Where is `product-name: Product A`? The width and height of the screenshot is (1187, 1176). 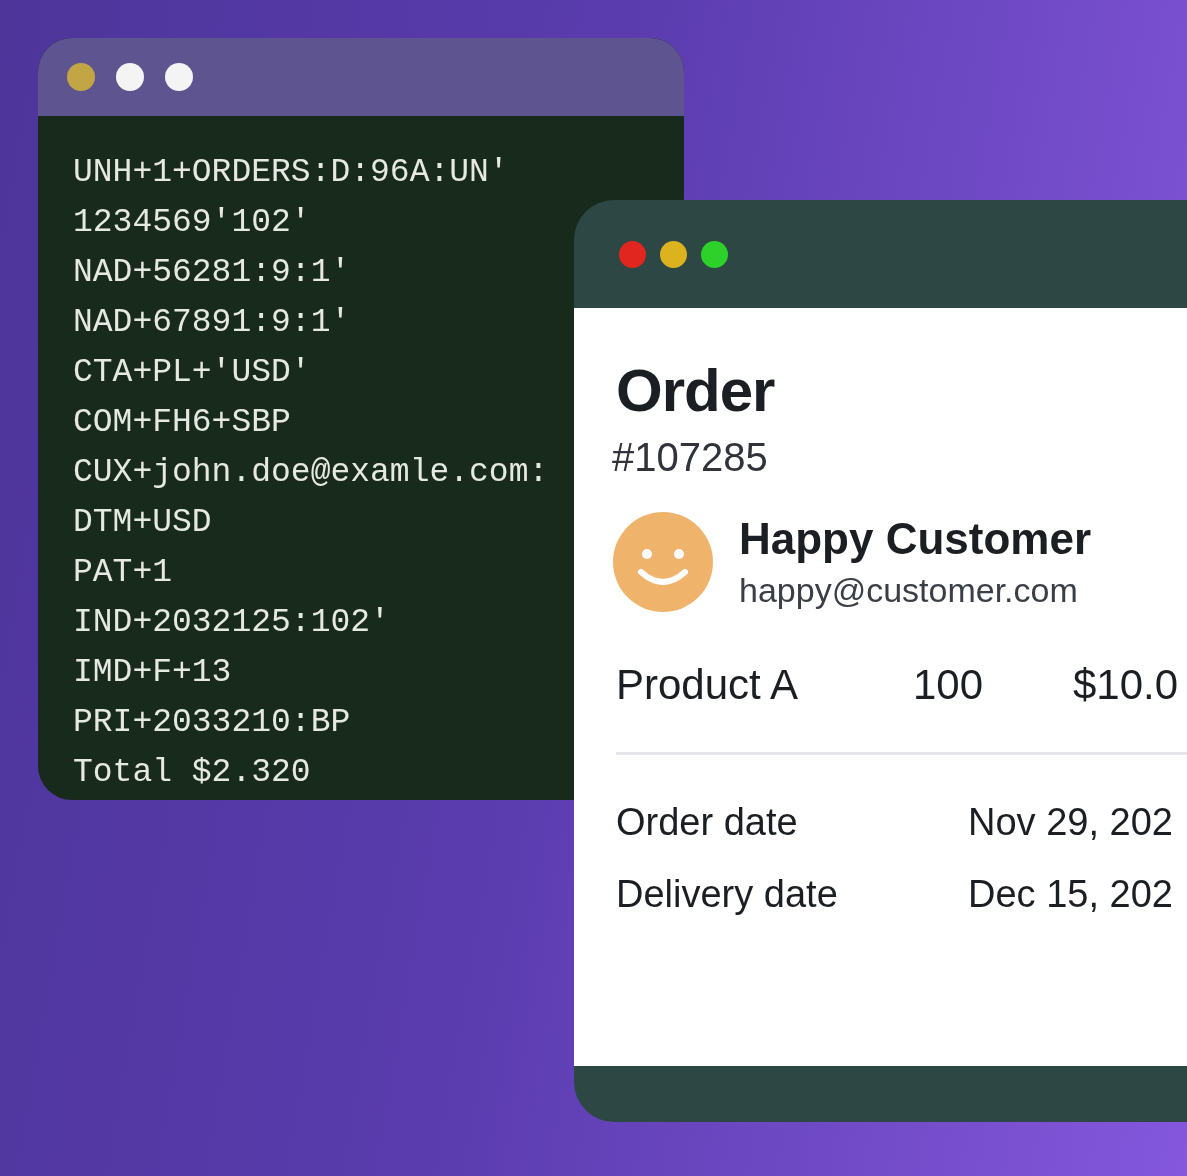 product-name: Product A is located at coordinates (708, 685).